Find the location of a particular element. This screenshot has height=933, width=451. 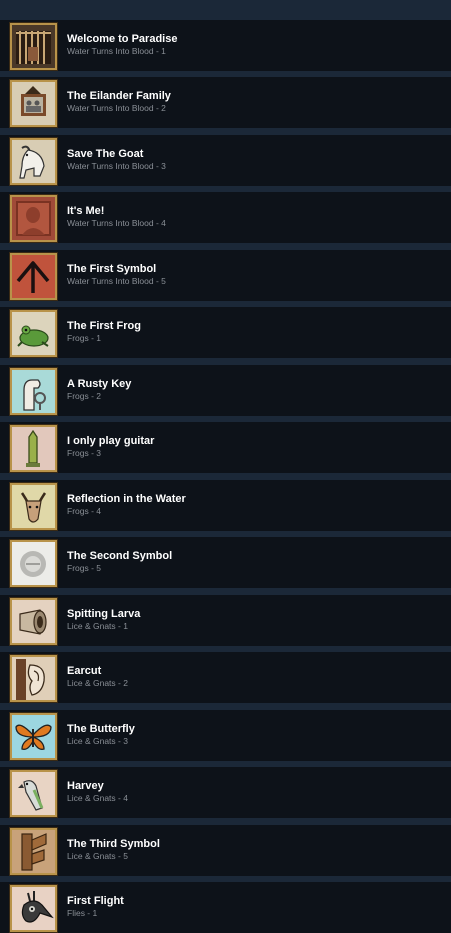

achievement-title: Save The Goat is located at coordinates (105, 154).